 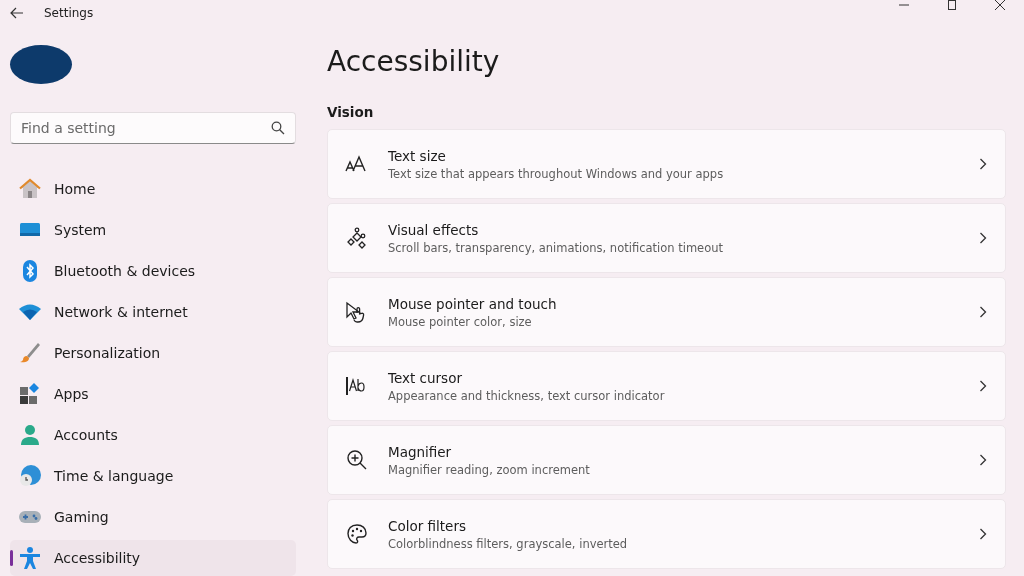 What do you see at coordinates (460, 321) in the screenshot?
I see `card-subtitle: Mouse pointer color, size` at bounding box center [460, 321].